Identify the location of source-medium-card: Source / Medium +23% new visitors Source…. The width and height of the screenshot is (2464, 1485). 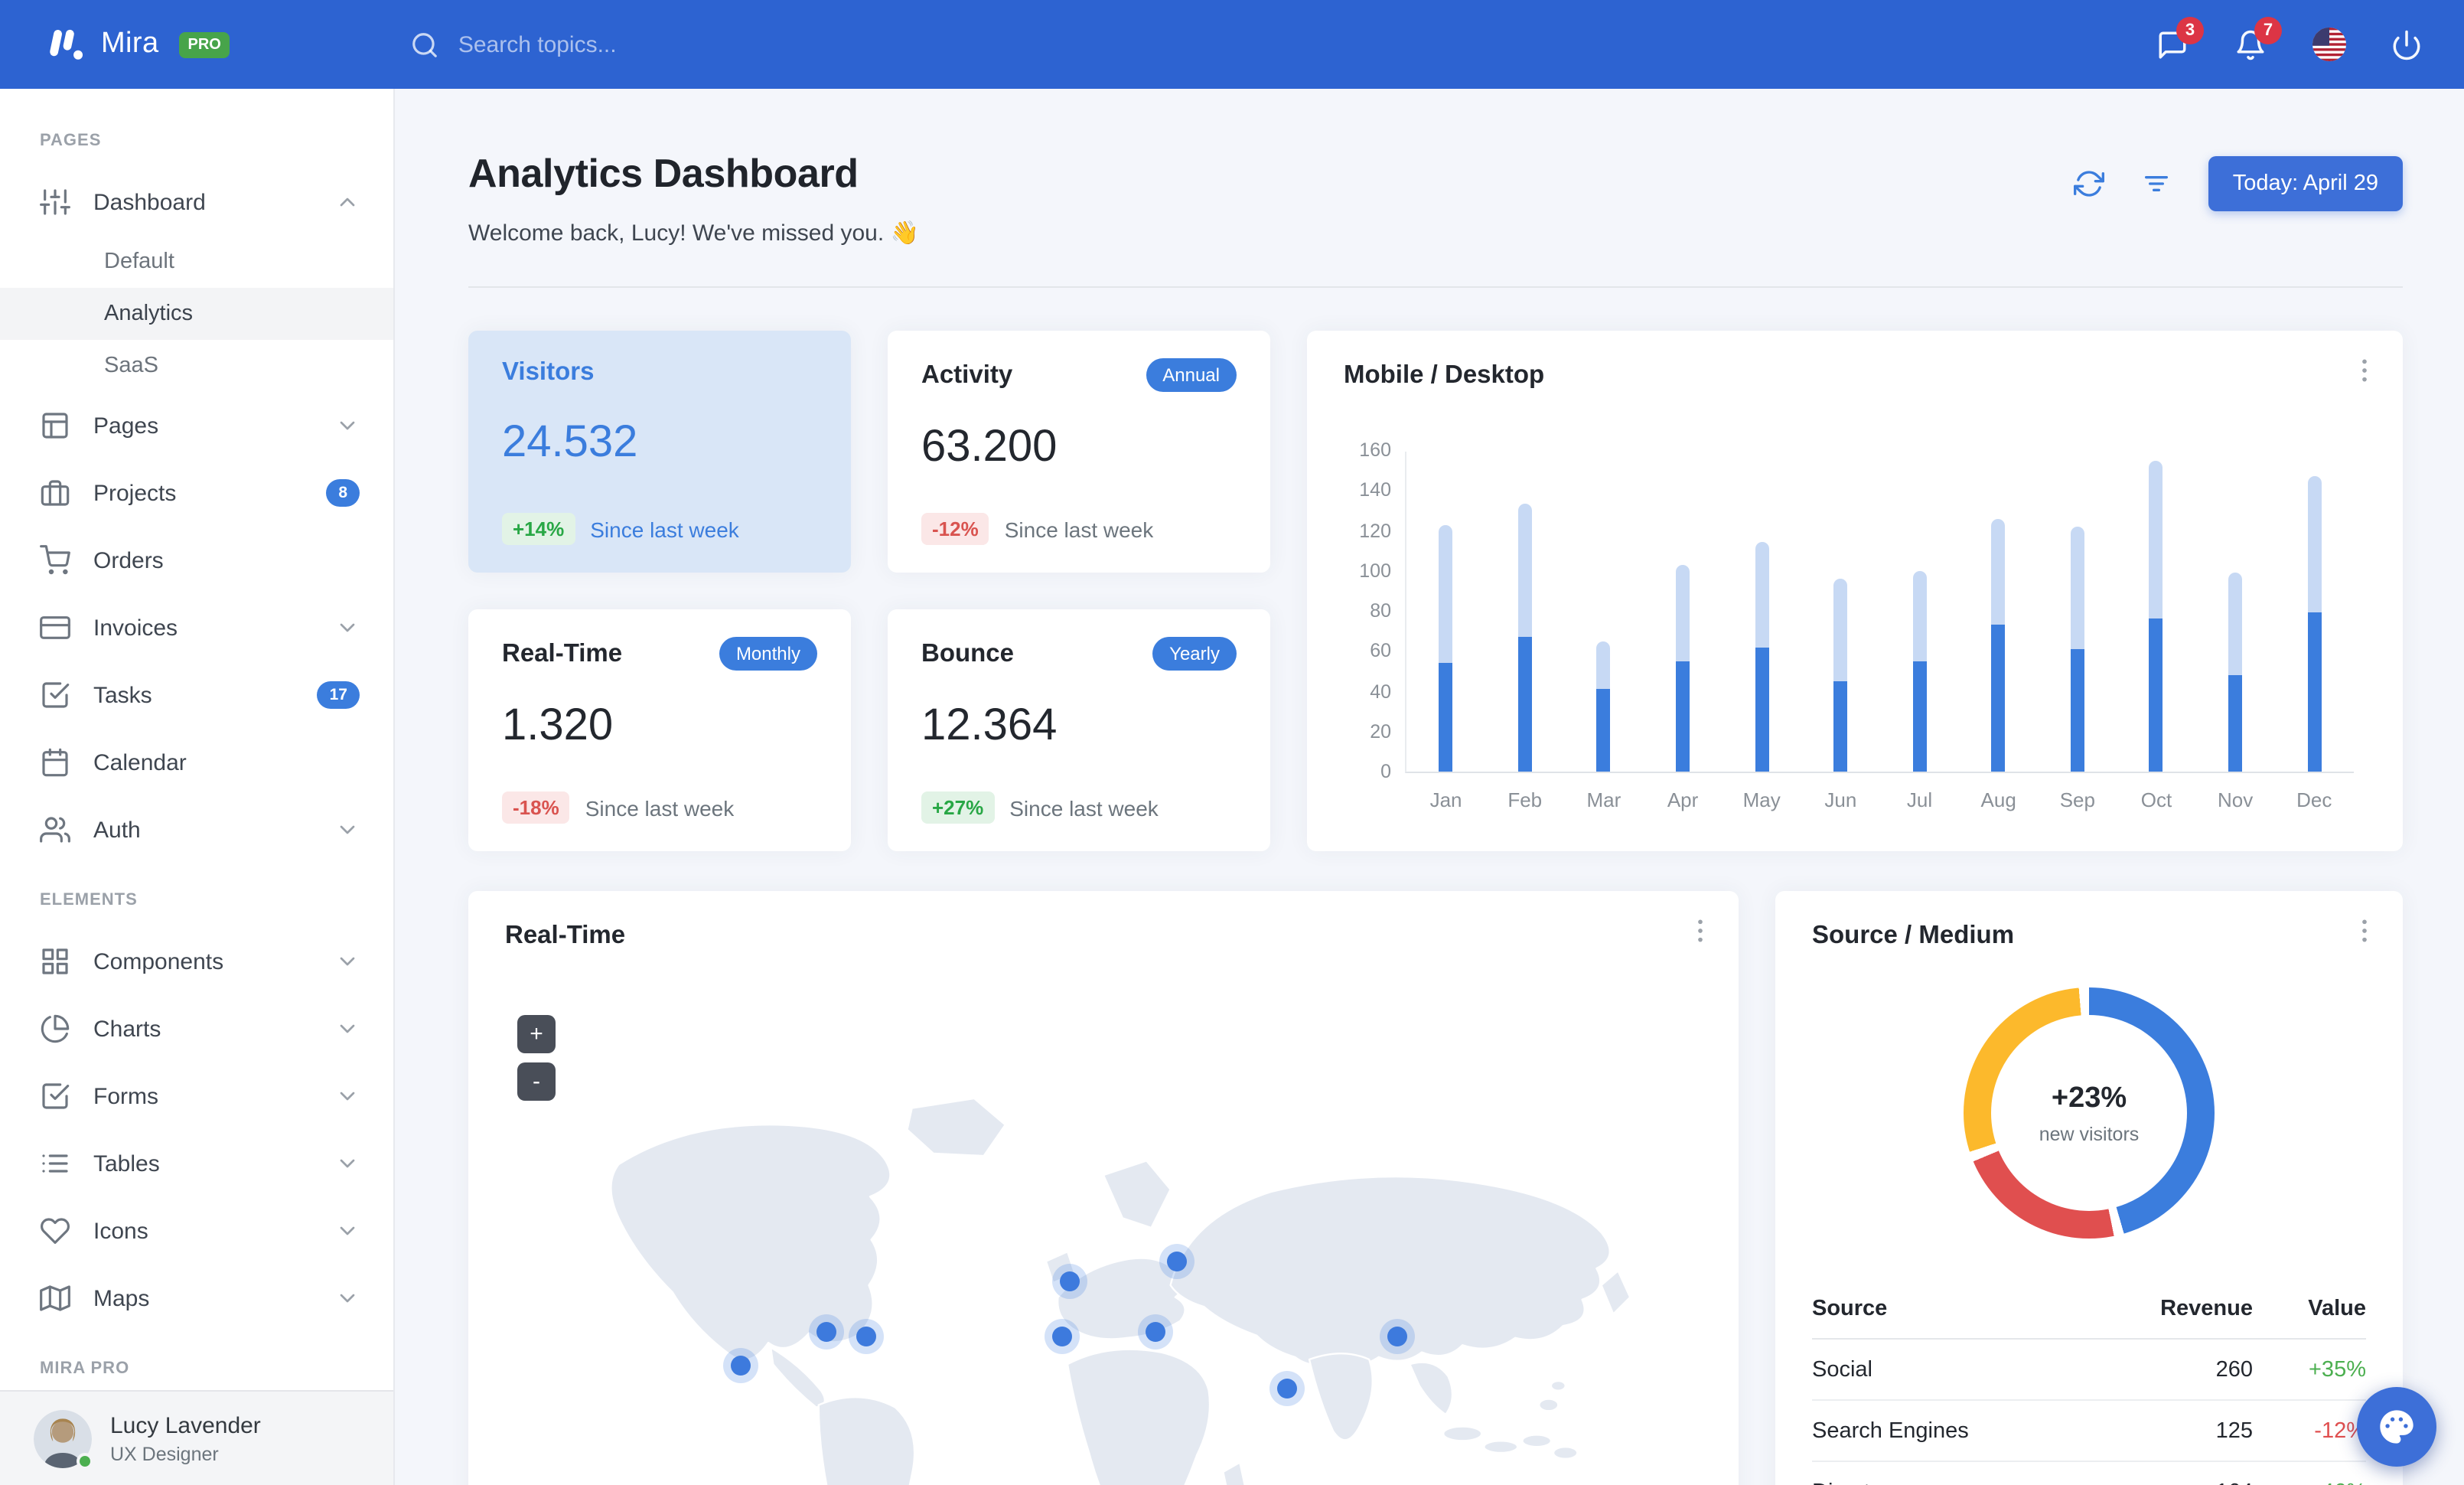
(2089, 1188).